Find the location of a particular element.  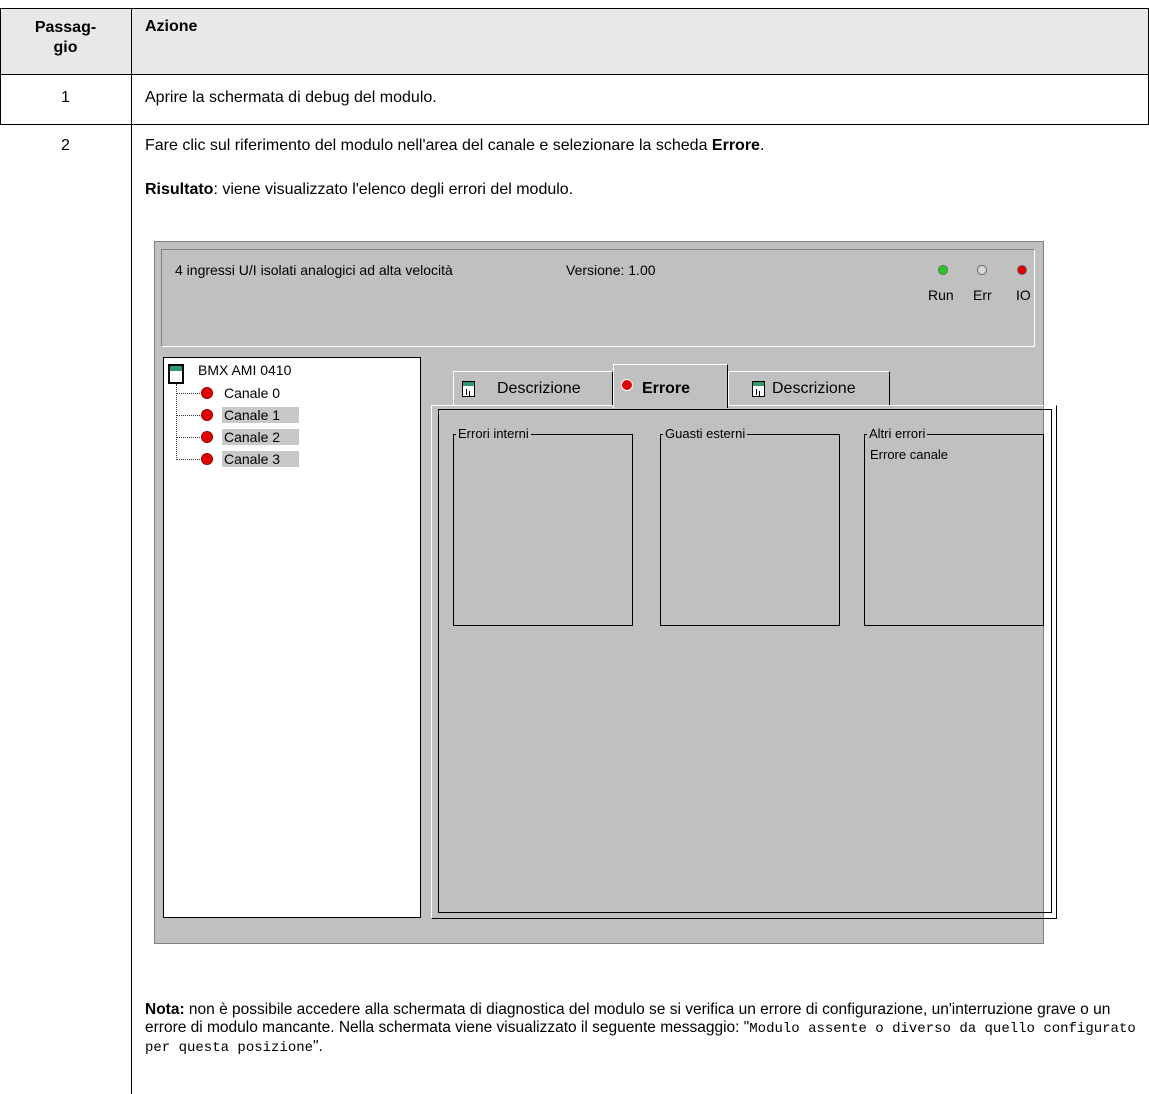

module-version: Versione: 1.00 is located at coordinates (611, 270).